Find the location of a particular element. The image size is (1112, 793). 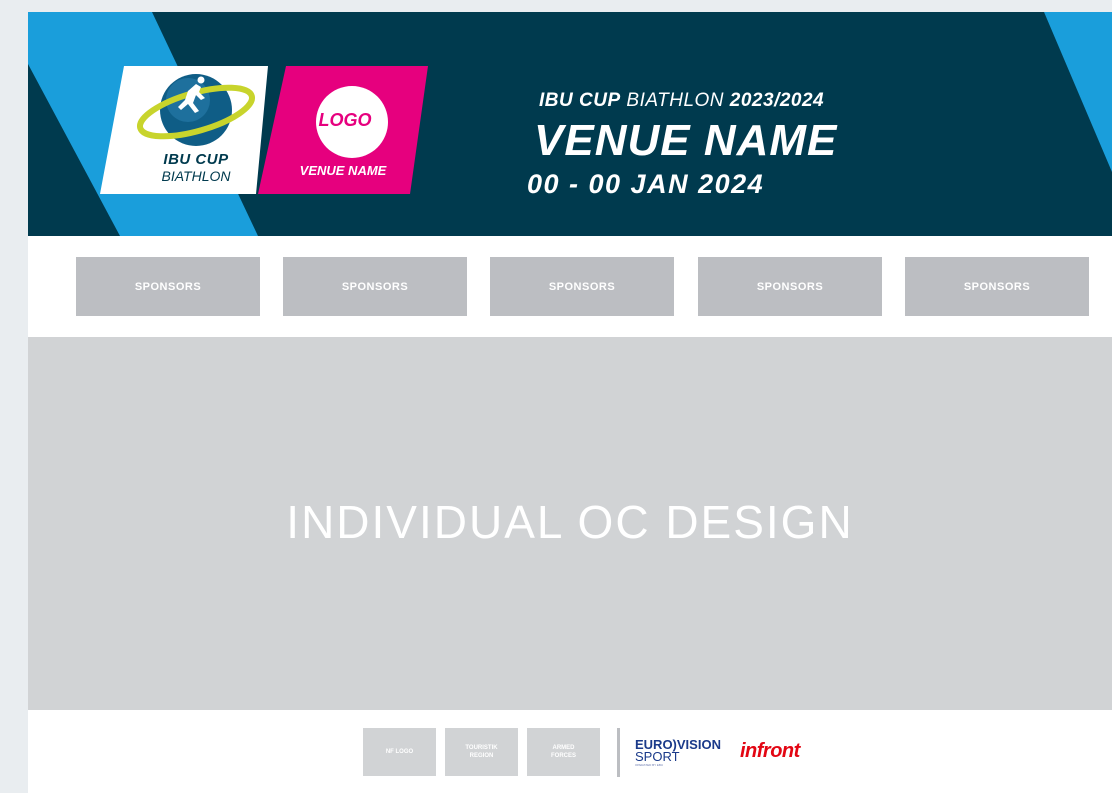

armed-forces-box: ARMED FORCES is located at coordinates (563, 752).